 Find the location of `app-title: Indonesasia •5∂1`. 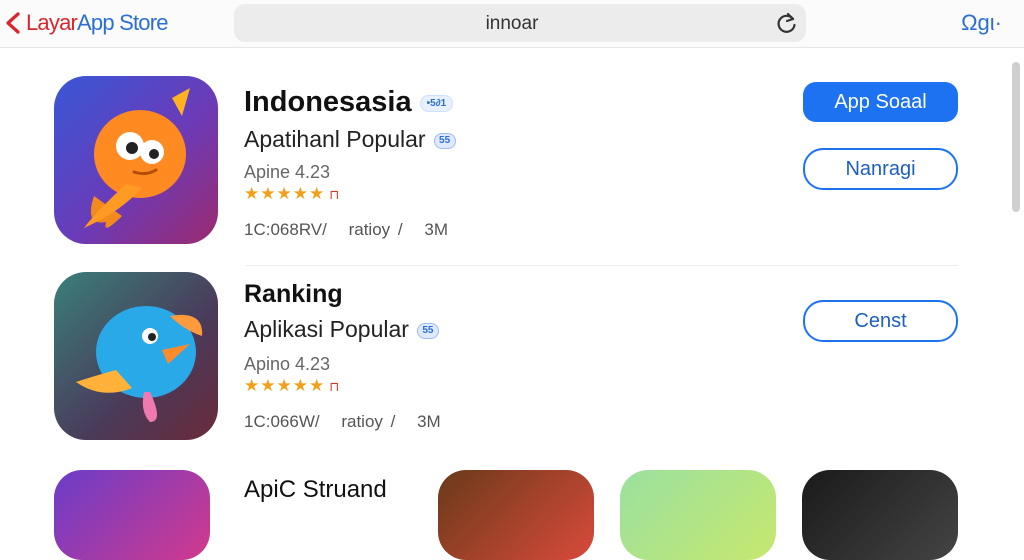

app-title: Indonesasia •5∂1 is located at coordinates (349, 102).